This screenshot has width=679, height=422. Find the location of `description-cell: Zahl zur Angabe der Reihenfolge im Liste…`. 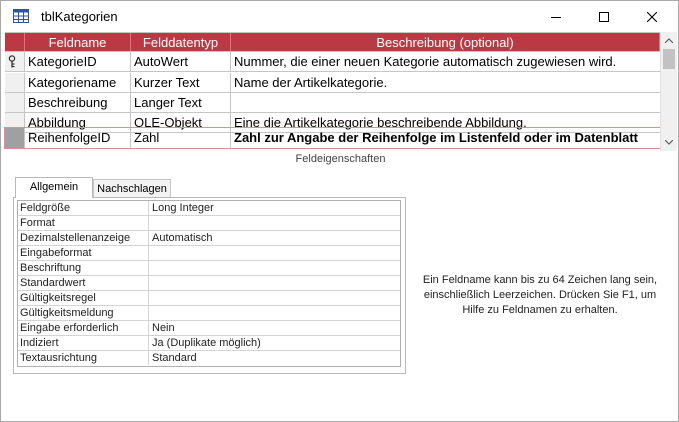

description-cell: Zahl zur Angabe der Reihenfolge im Liste… is located at coordinates (445, 138).